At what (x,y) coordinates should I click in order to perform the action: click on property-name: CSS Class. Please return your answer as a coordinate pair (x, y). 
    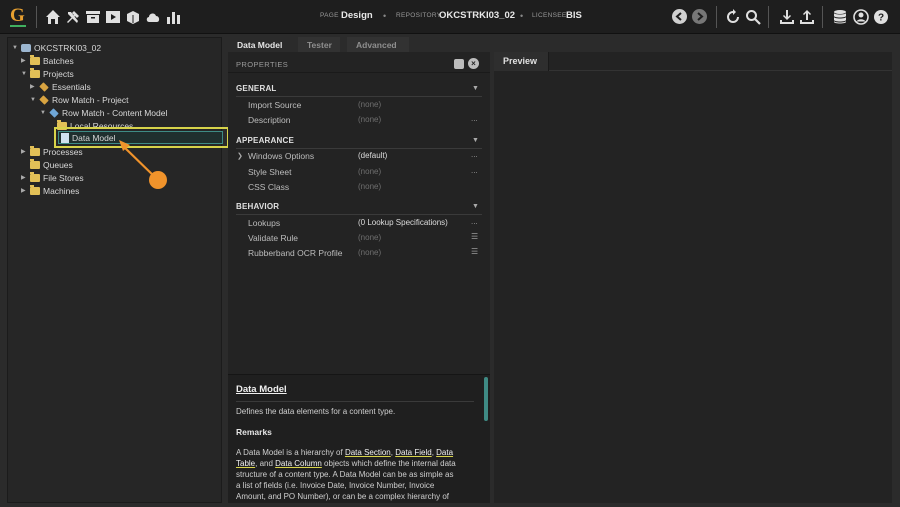
    Looking at the image, I should click on (269, 187).